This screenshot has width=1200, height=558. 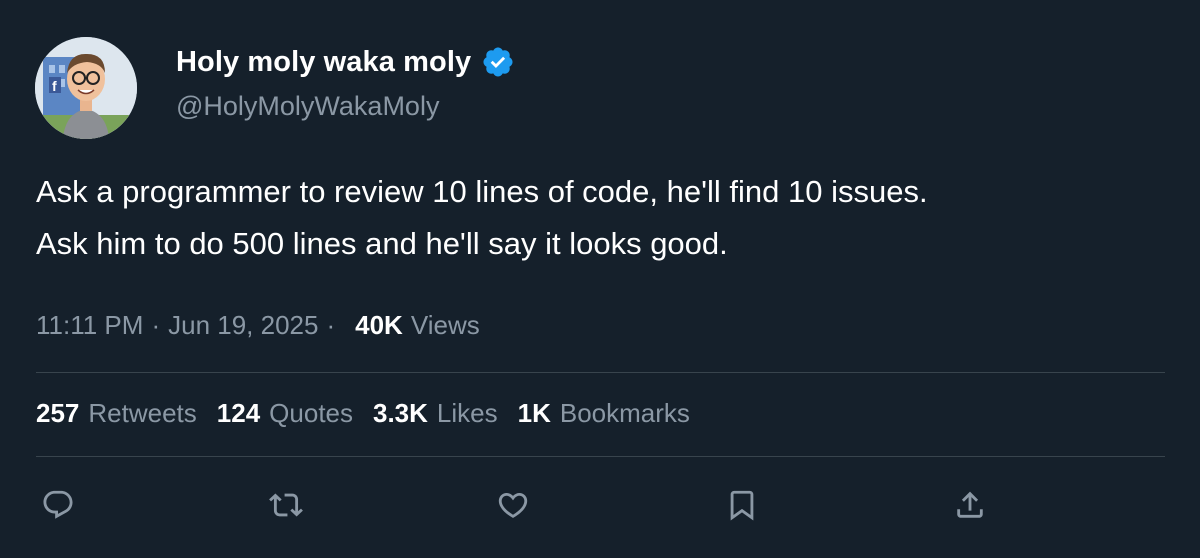 What do you see at coordinates (400, 413) in the screenshot?
I see `likes-count: 3.3K` at bounding box center [400, 413].